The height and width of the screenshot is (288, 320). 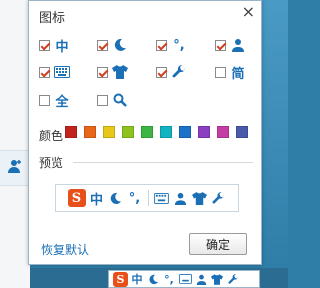 I want to click on option-search, so click(x=112, y=100).